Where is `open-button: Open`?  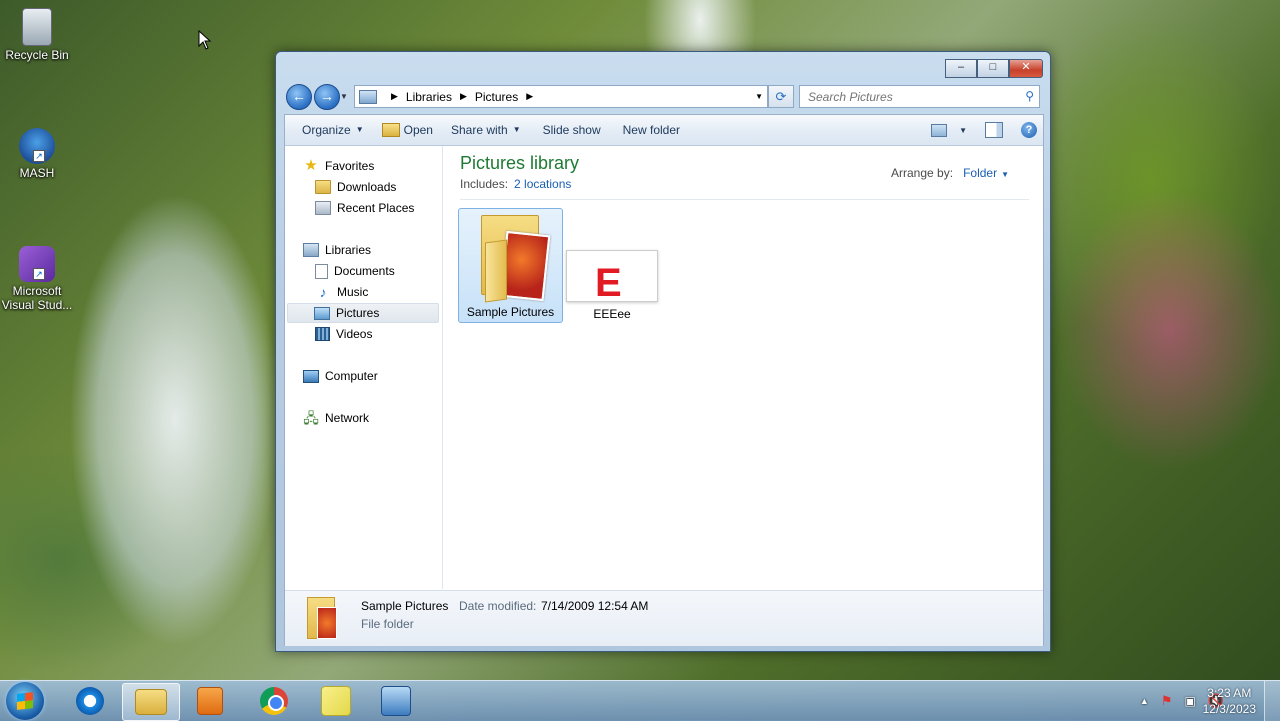
open-button: Open is located at coordinates (407, 130).